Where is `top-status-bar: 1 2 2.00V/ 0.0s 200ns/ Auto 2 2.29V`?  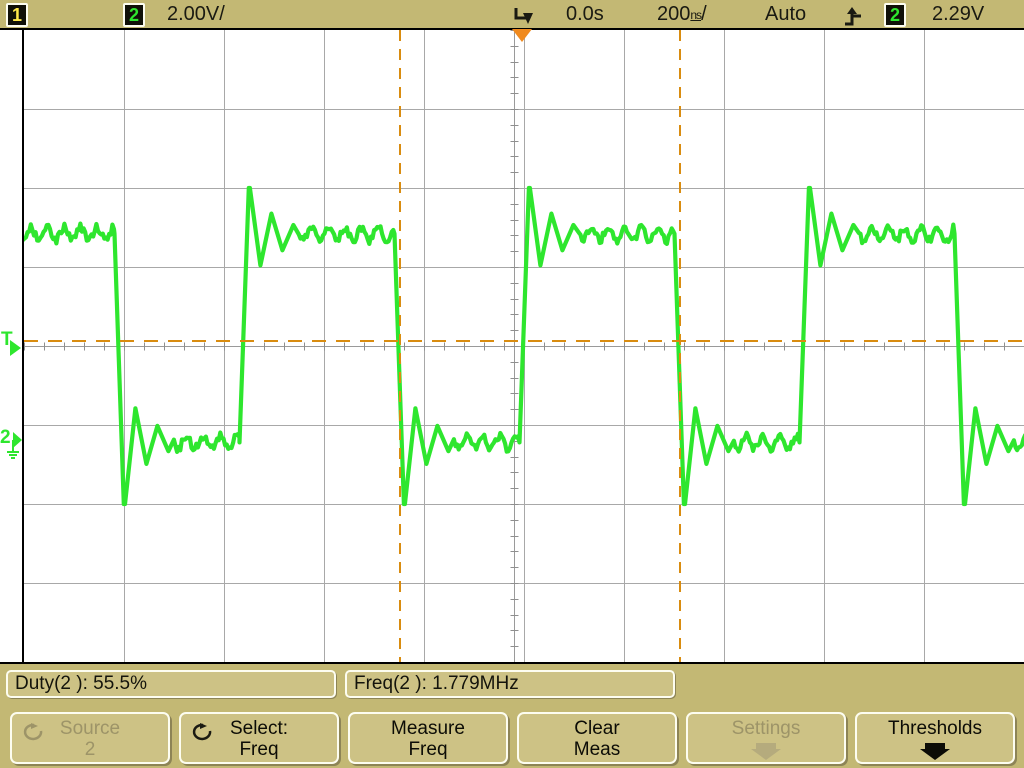
top-status-bar: 1 2 2.00V/ 0.0s 200ns/ Auto 2 2.29V is located at coordinates (512, 15).